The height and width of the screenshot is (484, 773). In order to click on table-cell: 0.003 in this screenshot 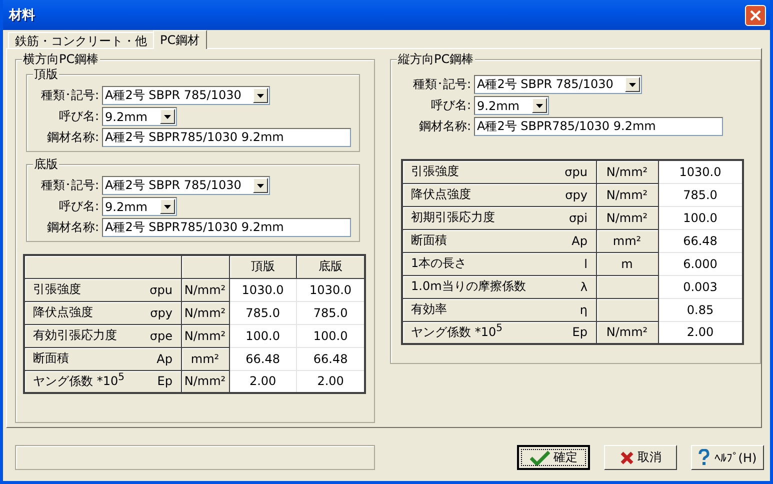, I will do `click(700, 286)`.